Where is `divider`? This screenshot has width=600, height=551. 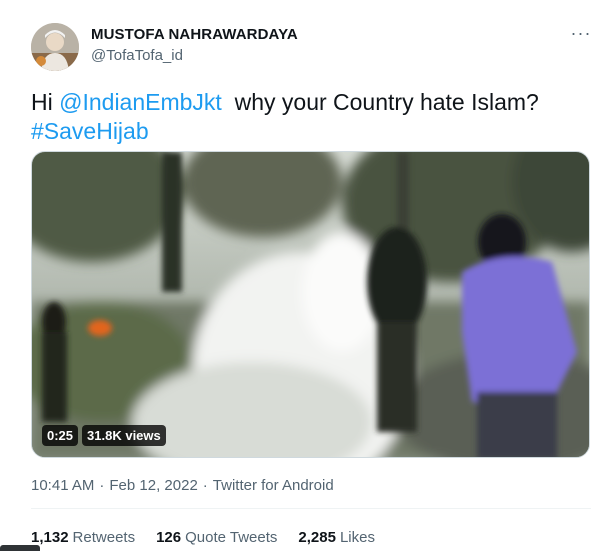
divider is located at coordinates (311, 508).